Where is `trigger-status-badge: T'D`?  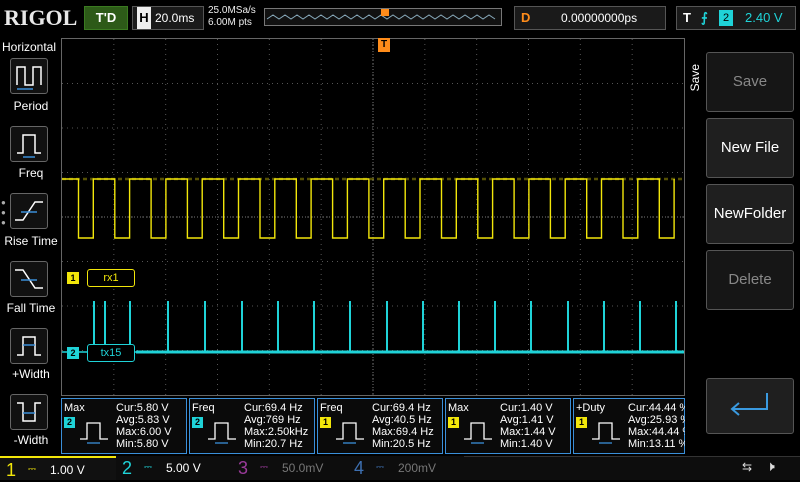
trigger-status-badge: T'D is located at coordinates (106, 18).